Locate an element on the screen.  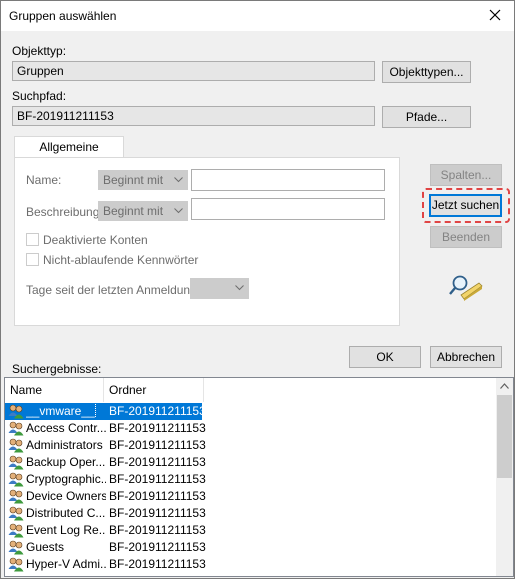
row-name: Device Owners is located at coordinates (66, 496).